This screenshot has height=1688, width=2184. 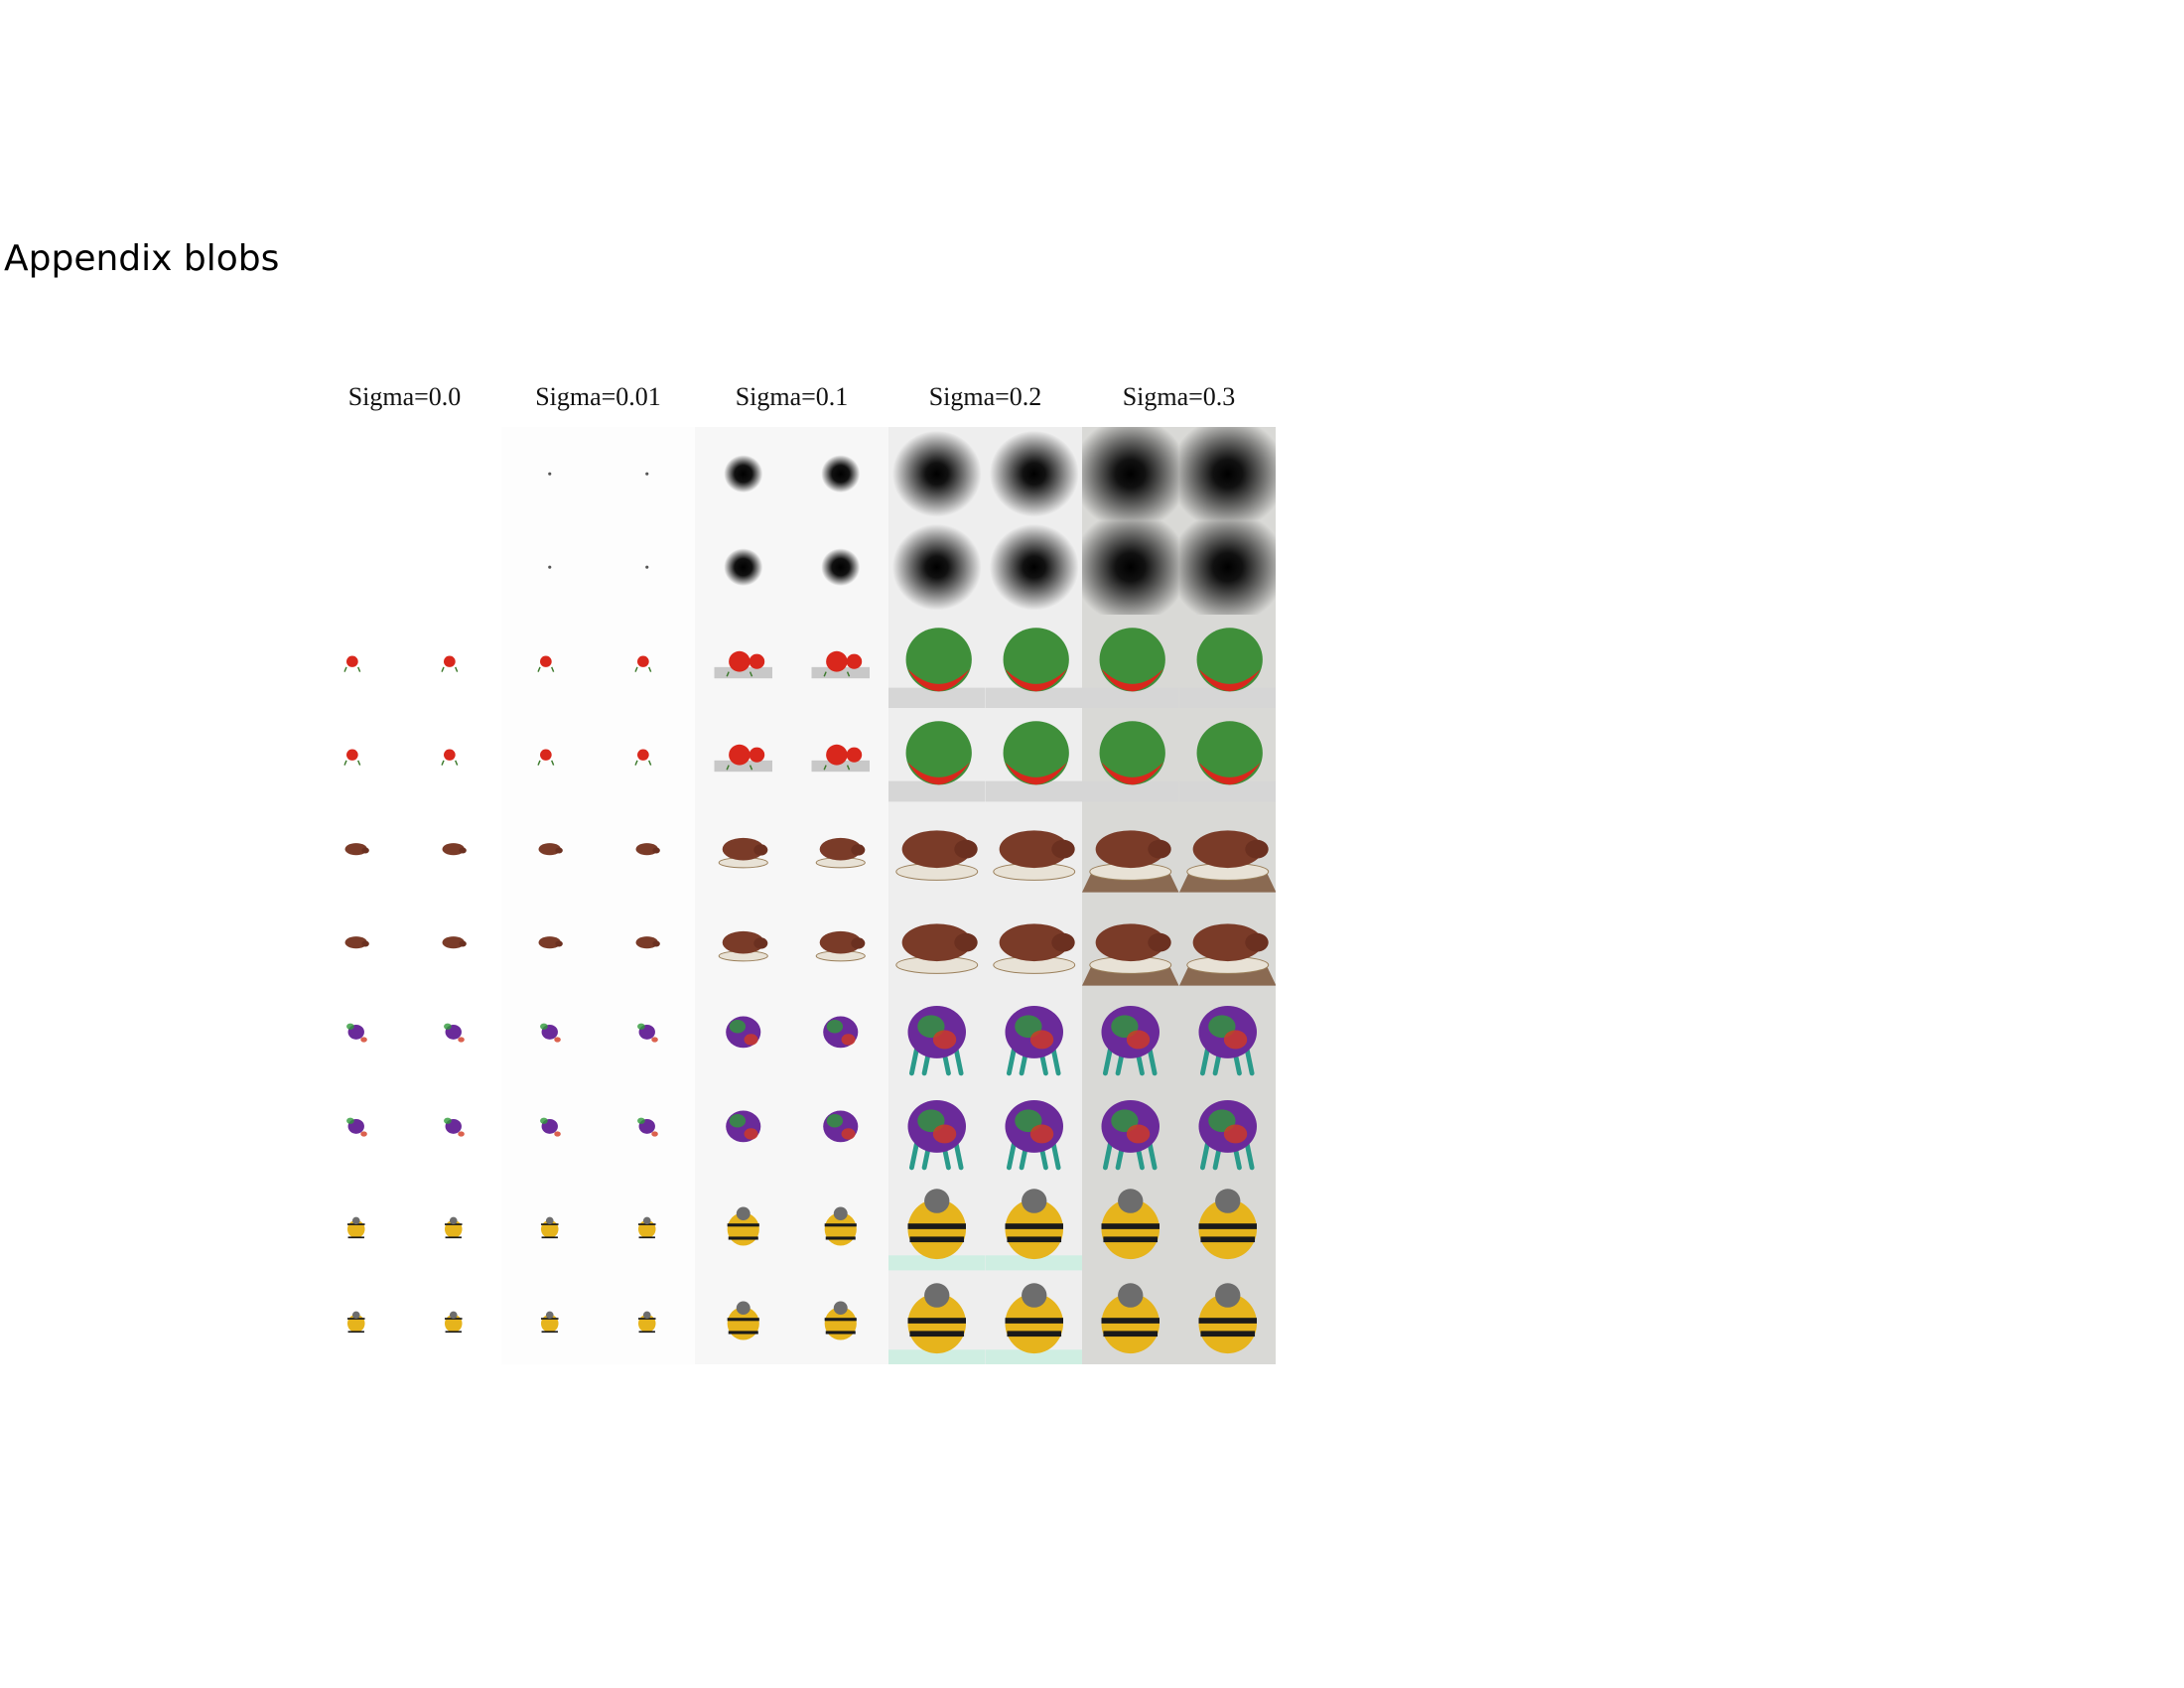 What do you see at coordinates (985, 396) in the screenshot?
I see `column-header-sigma-0-2: Sigma=0.2` at bounding box center [985, 396].